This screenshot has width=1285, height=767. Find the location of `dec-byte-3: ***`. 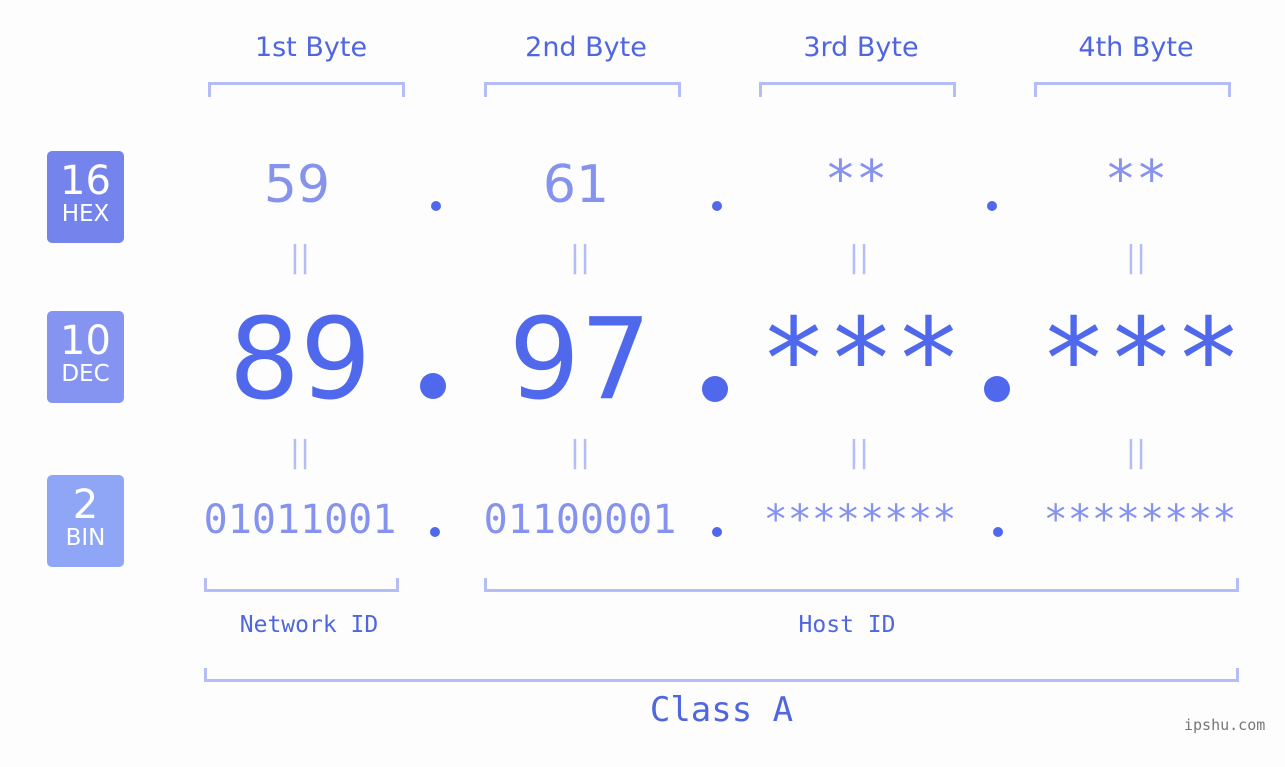

dec-byte-3: *** is located at coordinates (861, 360).